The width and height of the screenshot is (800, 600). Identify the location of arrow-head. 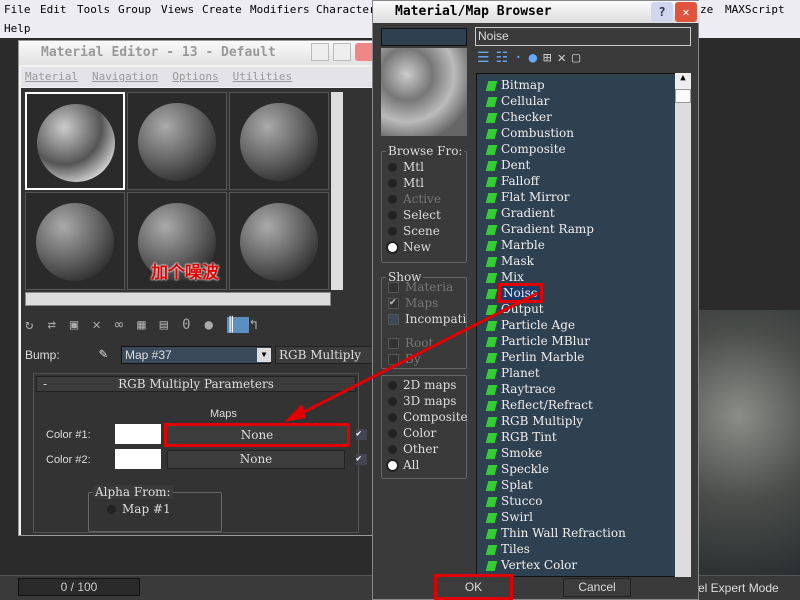
(295, 413).